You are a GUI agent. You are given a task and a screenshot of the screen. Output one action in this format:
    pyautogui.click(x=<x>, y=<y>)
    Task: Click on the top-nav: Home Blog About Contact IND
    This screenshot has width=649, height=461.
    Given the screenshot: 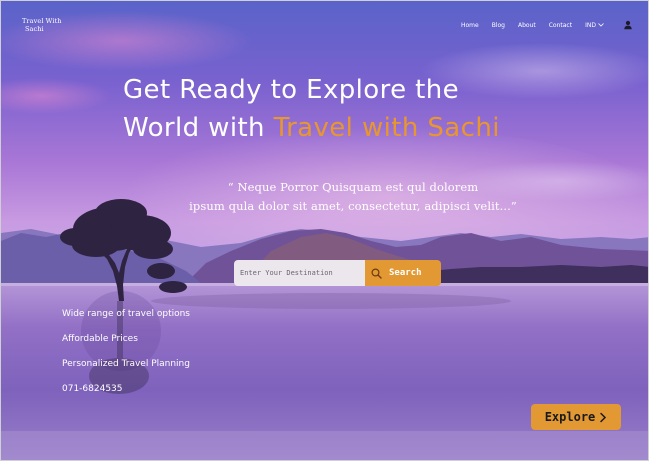 What is the action you would take?
    pyautogui.click(x=539, y=25)
    